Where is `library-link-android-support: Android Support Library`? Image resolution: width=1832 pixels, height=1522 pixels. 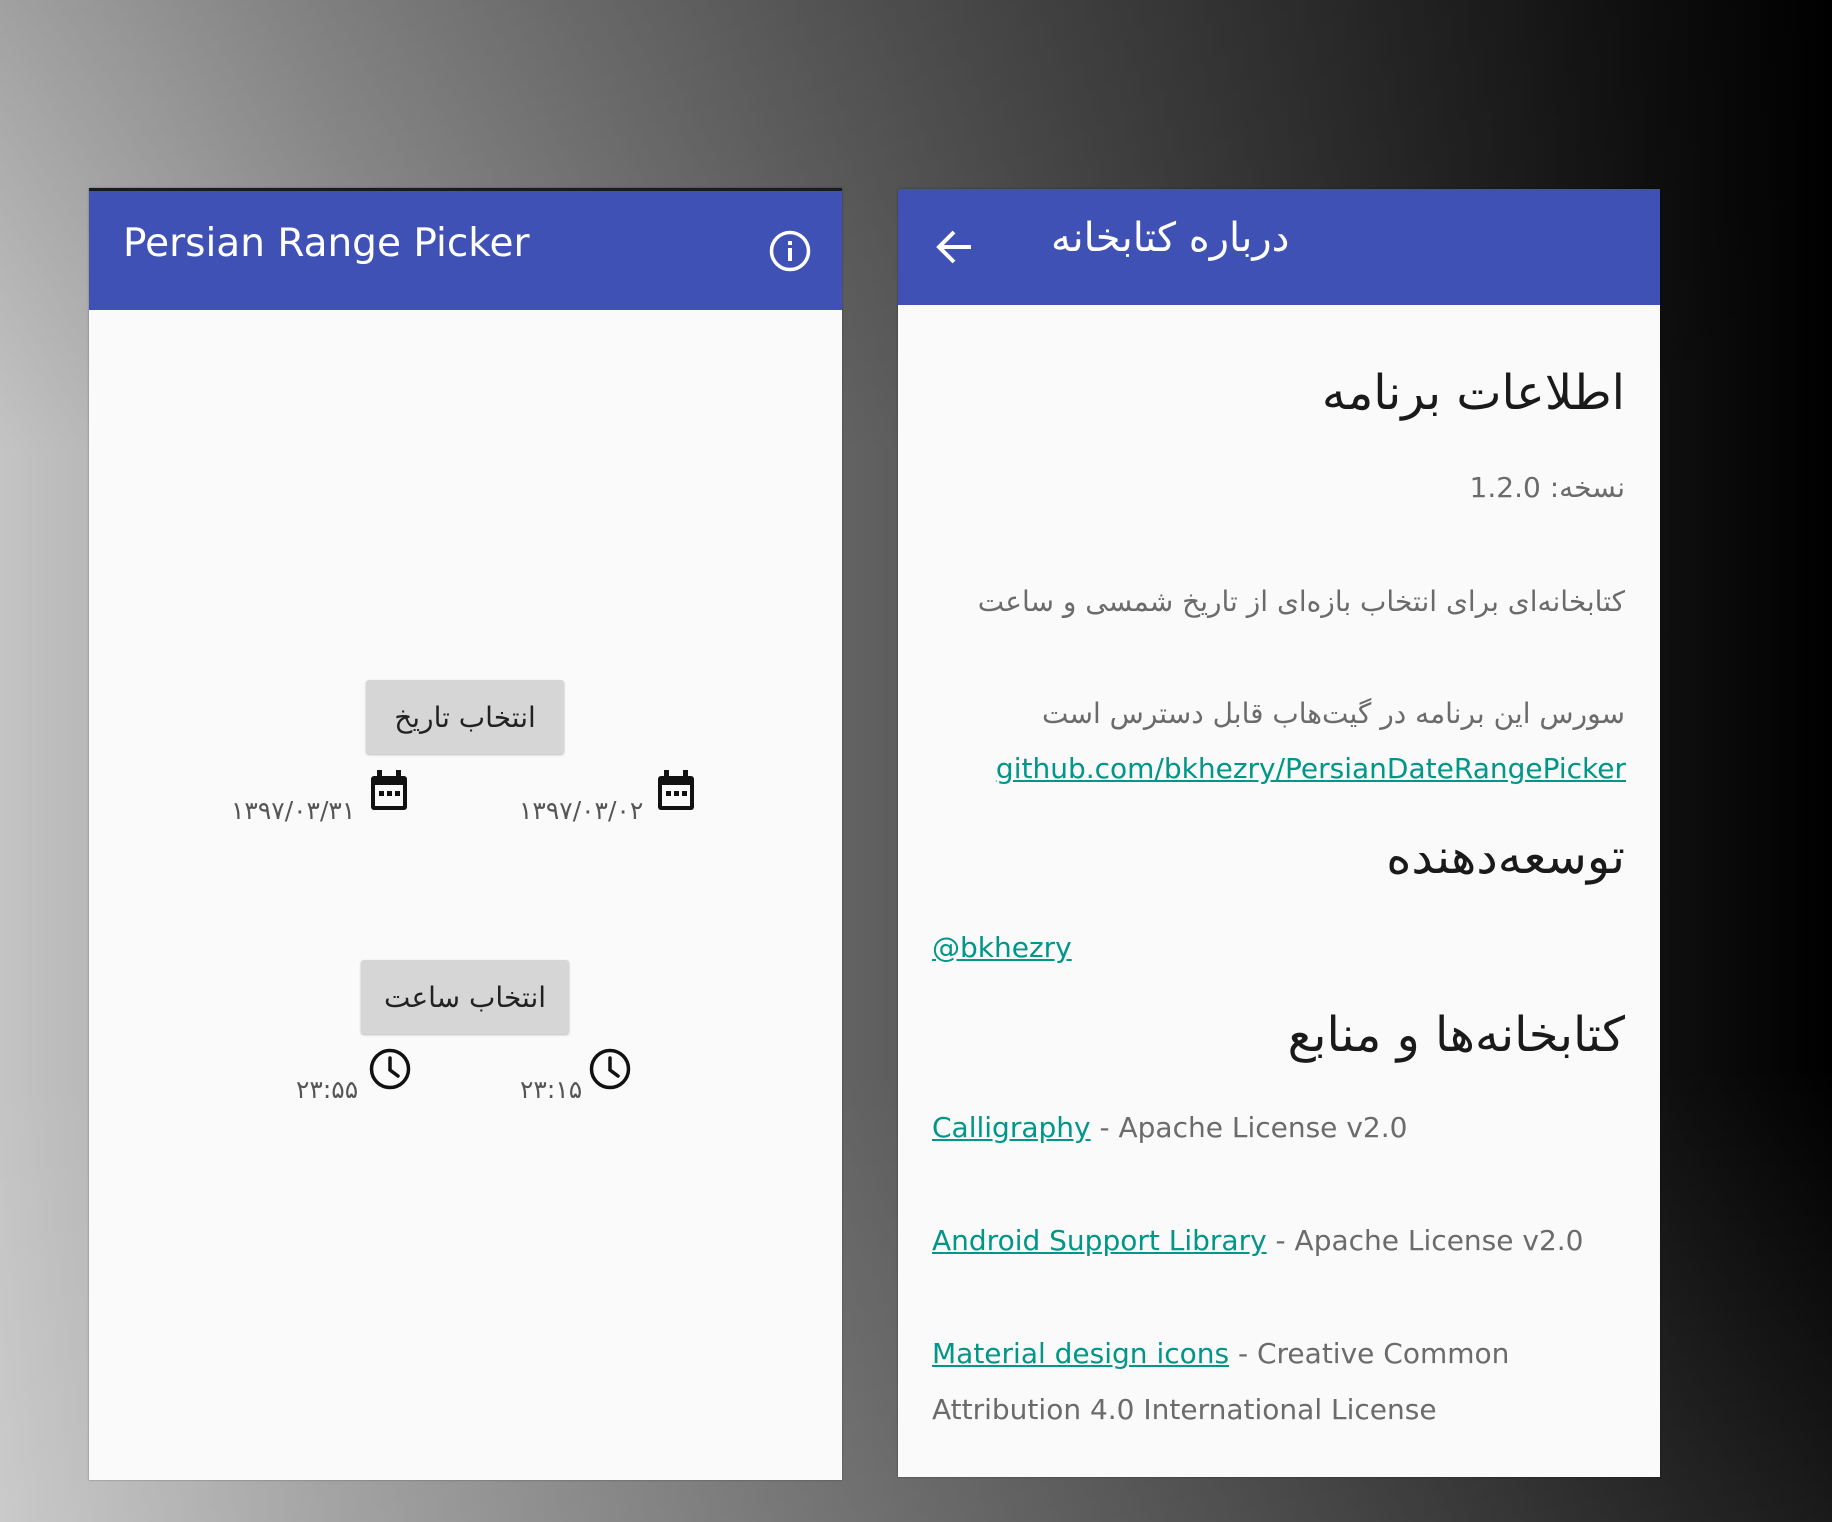
library-link-android-support: Android Support Library is located at coordinates (1099, 1240).